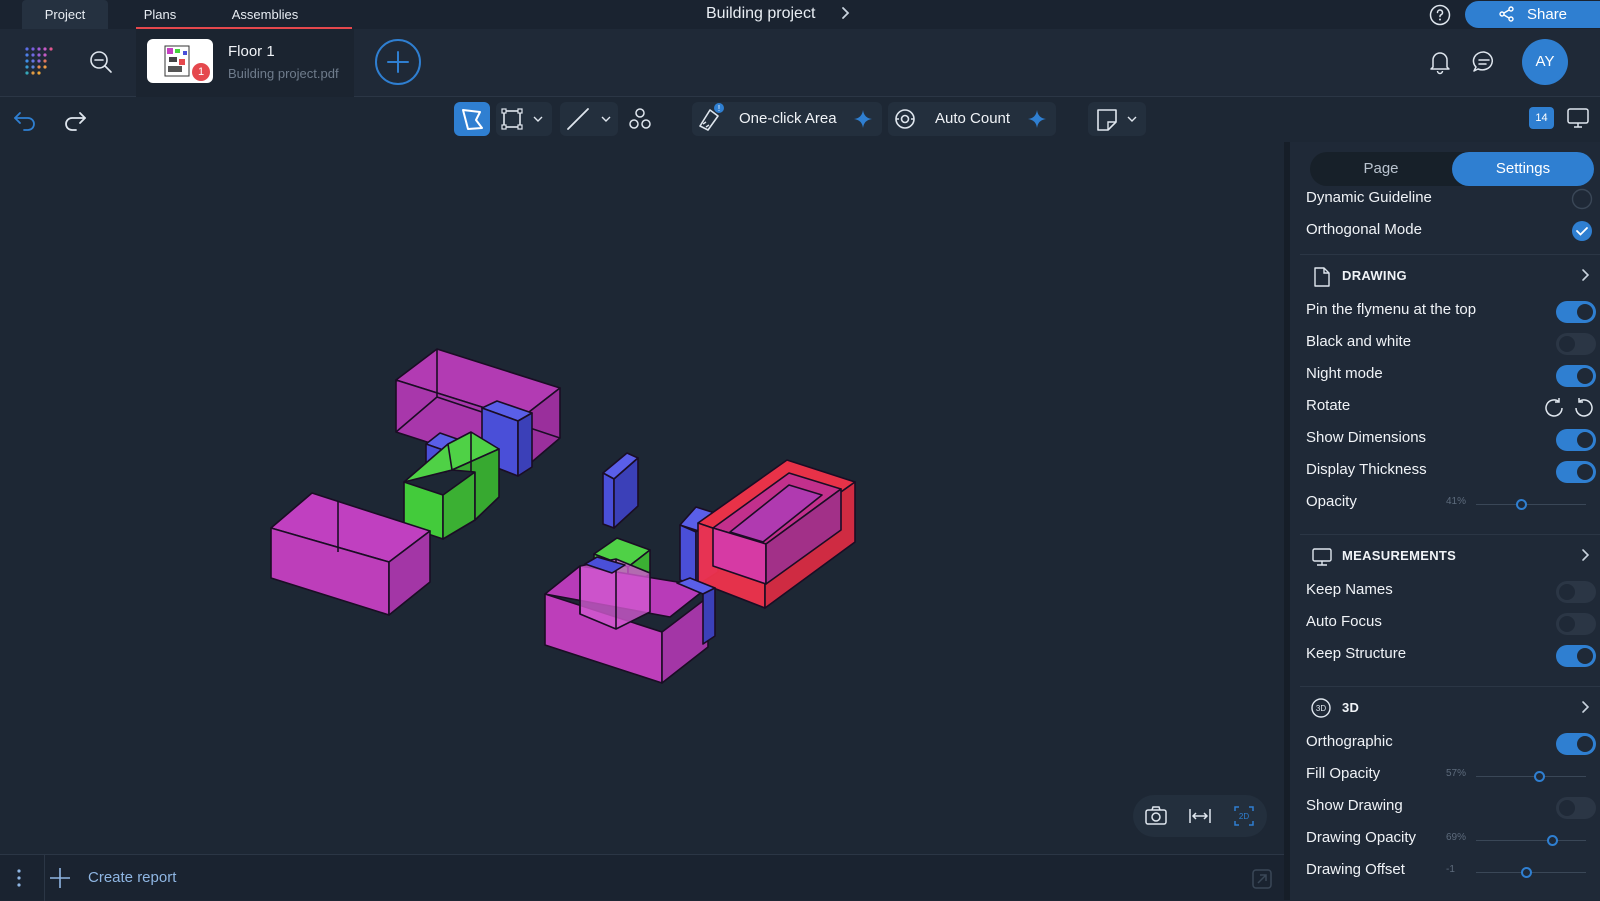 The image size is (1600, 901). I want to click on slider-drawing-opacity: 69%, so click(1521, 840).